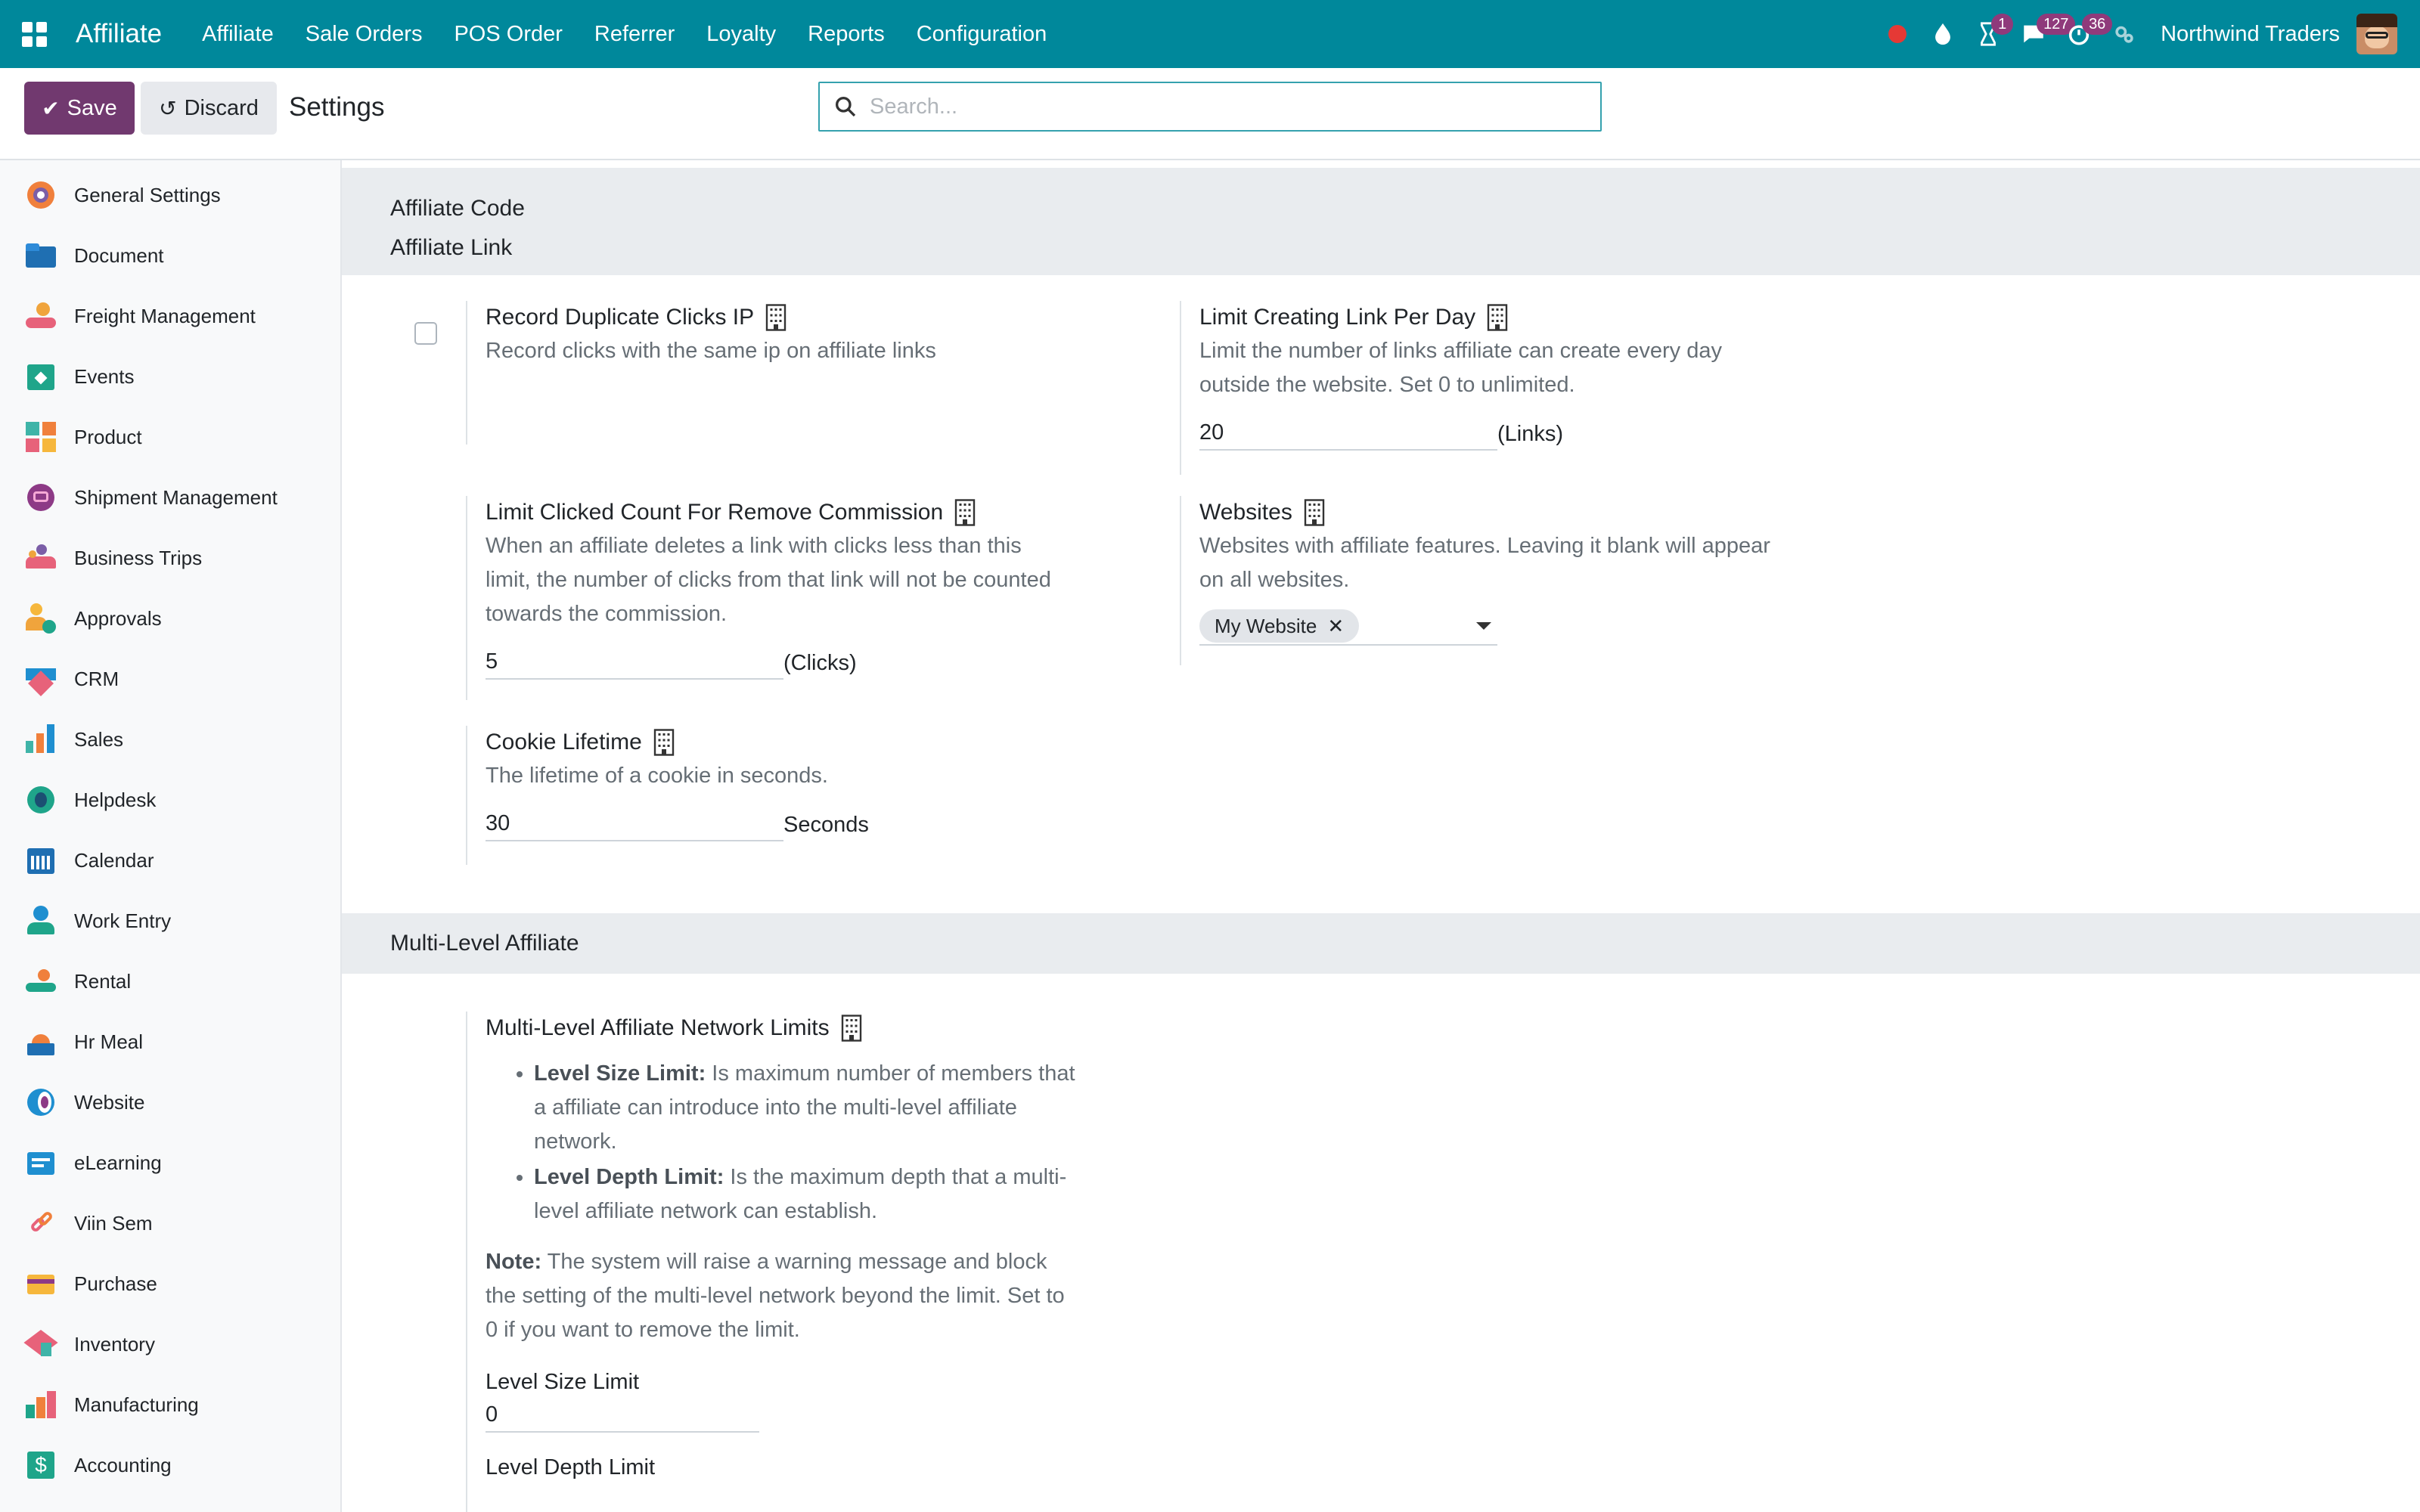  Describe the element at coordinates (622, 1415) in the screenshot. I see `level-size-input: 0` at that location.